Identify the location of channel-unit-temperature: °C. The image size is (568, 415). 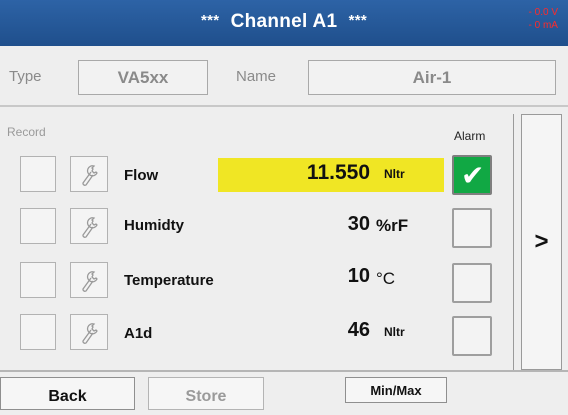
(386, 278).